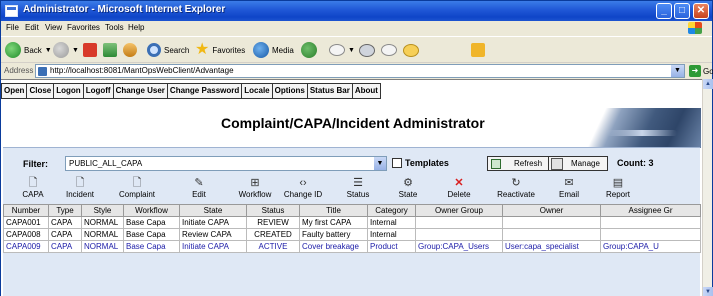 Image resolution: width=713 pixels, height=296 pixels. What do you see at coordinates (695, 71) in the screenshot?
I see `go-arrow-icon: ➜` at bounding box center [695, 71].